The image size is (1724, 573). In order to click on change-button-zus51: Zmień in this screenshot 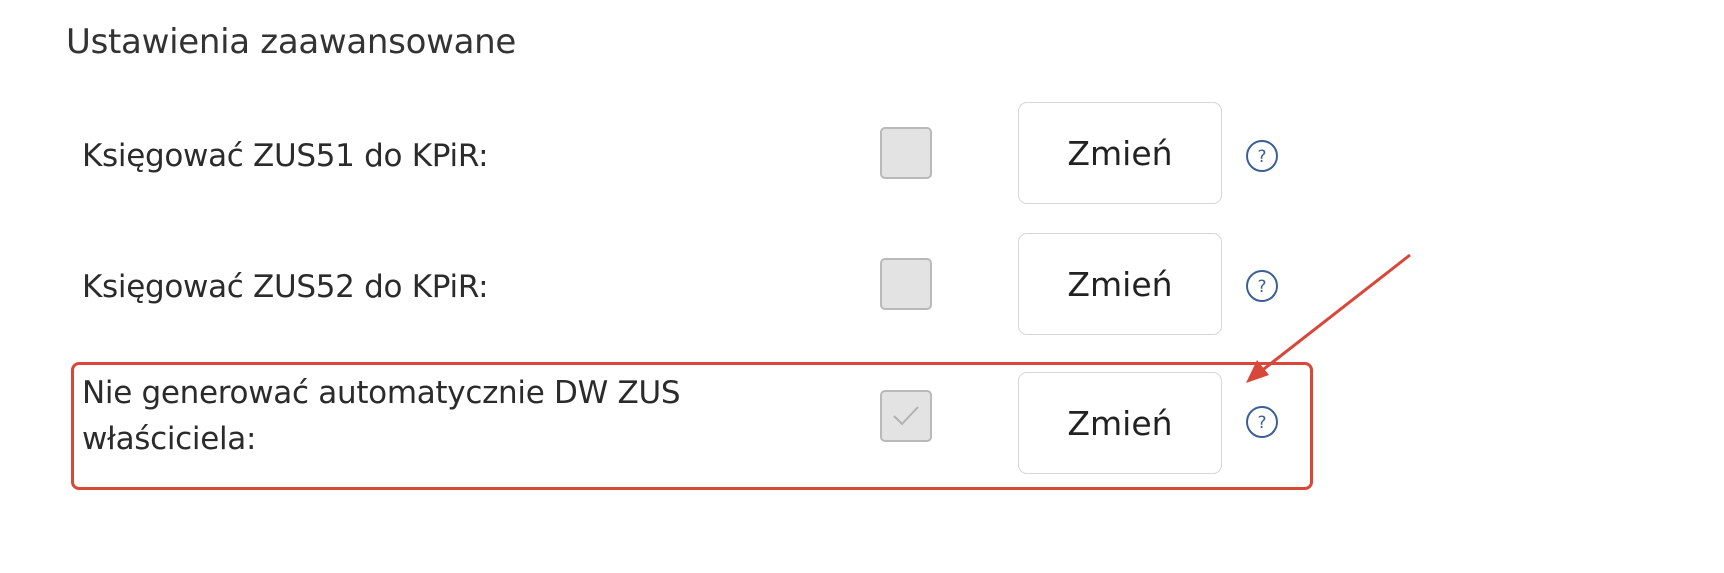, I will do `click(1120, 153)`.